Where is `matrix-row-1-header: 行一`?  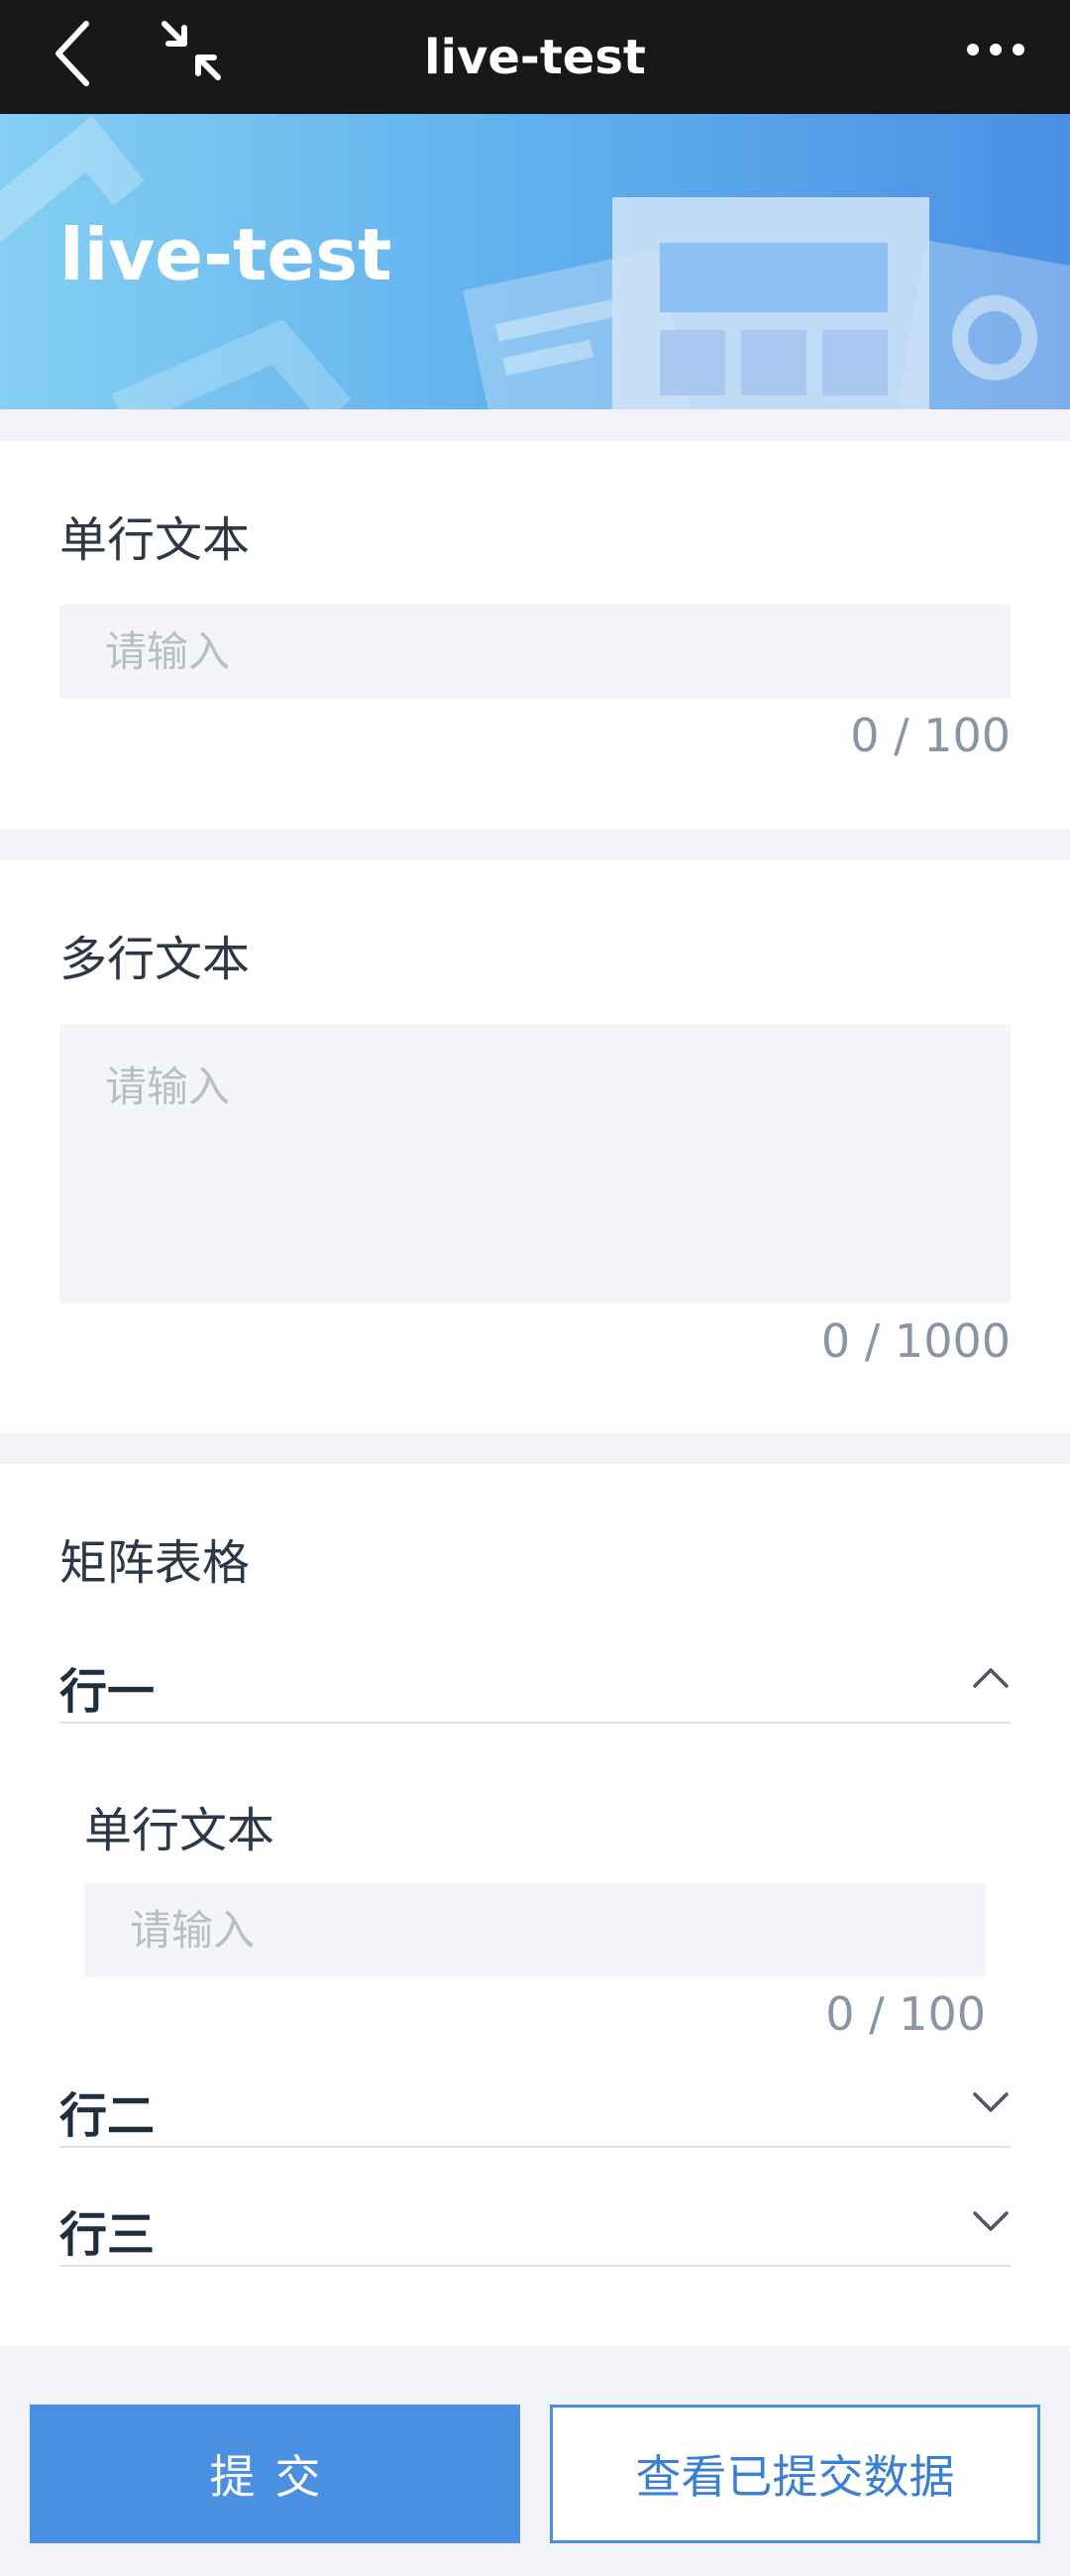
matrix-row-1-header: 行一 is located at coordinates (535, 1679).